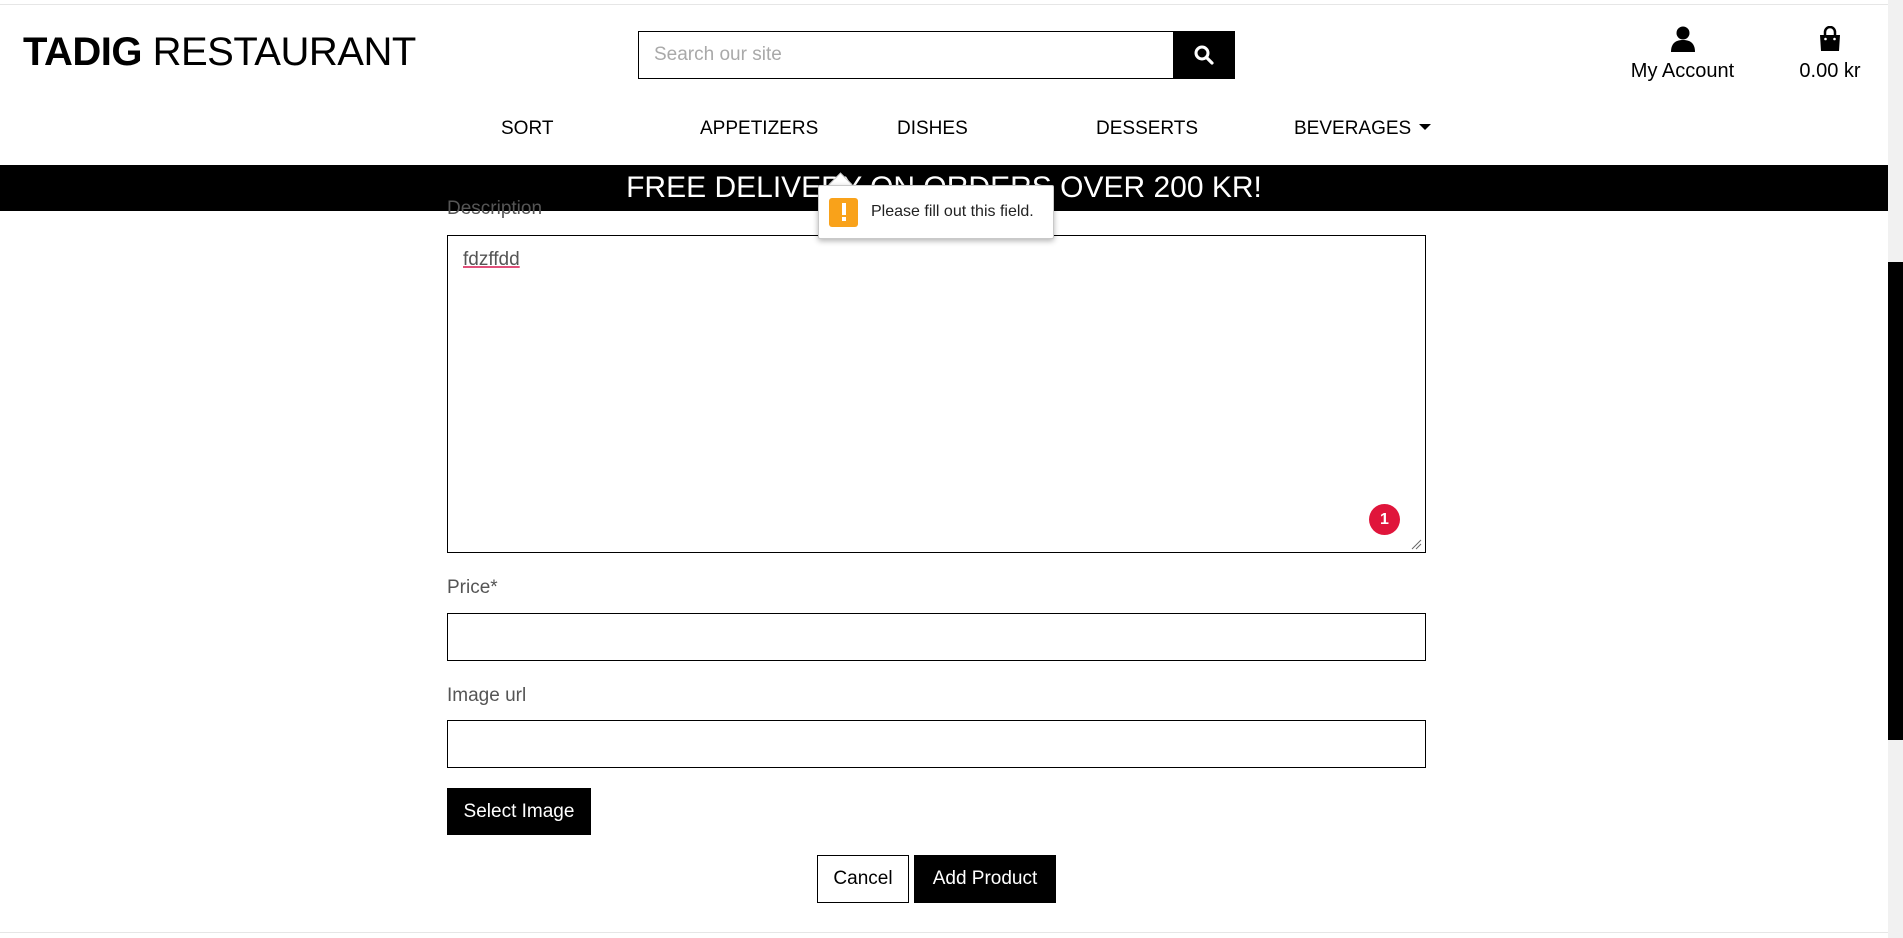 The height and width of the screenshot is (938, 1903). Describe the element at coordinates (906, 55) in the screenshot. I see `search-input` at that location.